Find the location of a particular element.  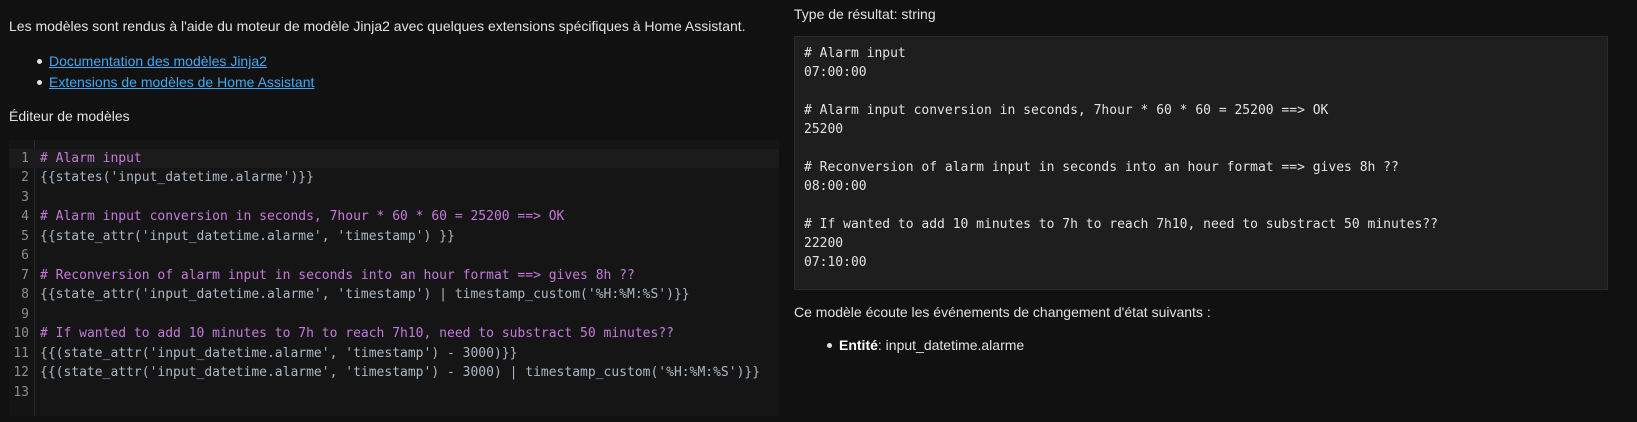

editor-line: 6 is located at coordinates (394, 256).